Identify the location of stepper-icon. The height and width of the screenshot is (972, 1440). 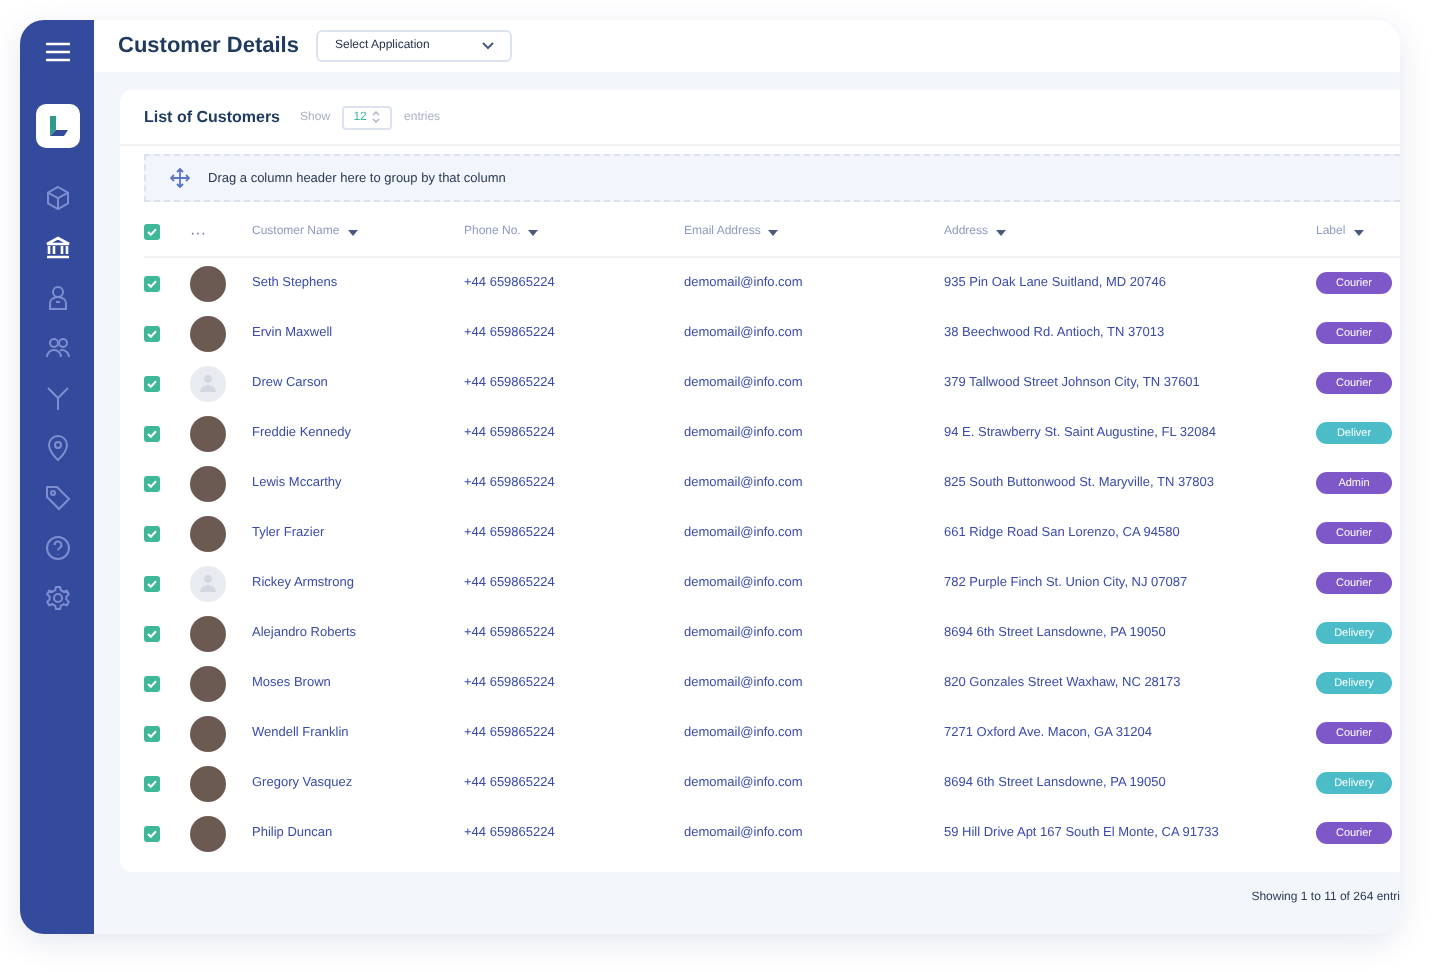
(376, 117).